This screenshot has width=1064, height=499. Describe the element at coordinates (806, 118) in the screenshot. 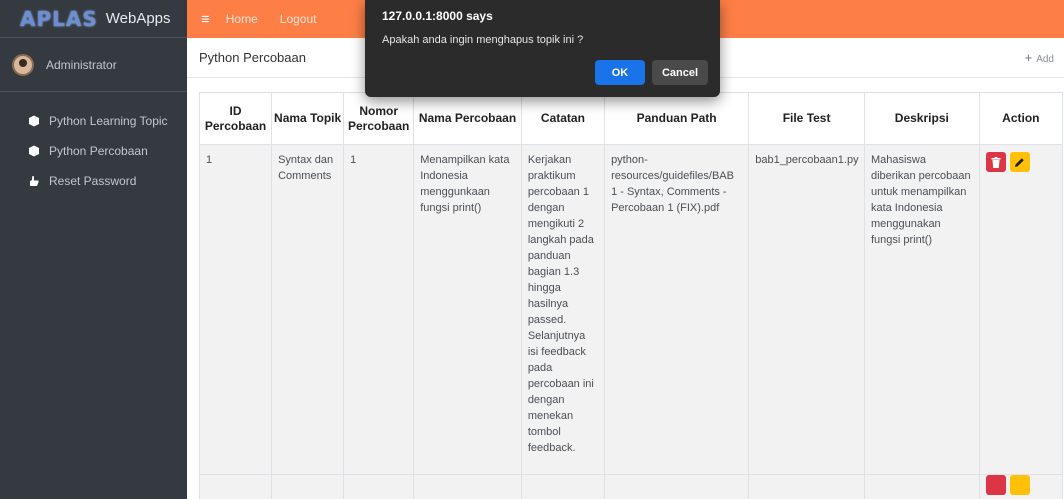

I see `column-header: File Test` at that location.